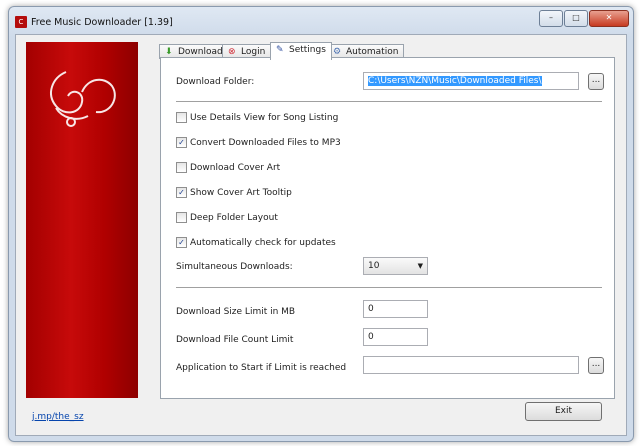  Describe the element at coordinates (471, 365) in the screenshot. I see `app-start-input` at that location.